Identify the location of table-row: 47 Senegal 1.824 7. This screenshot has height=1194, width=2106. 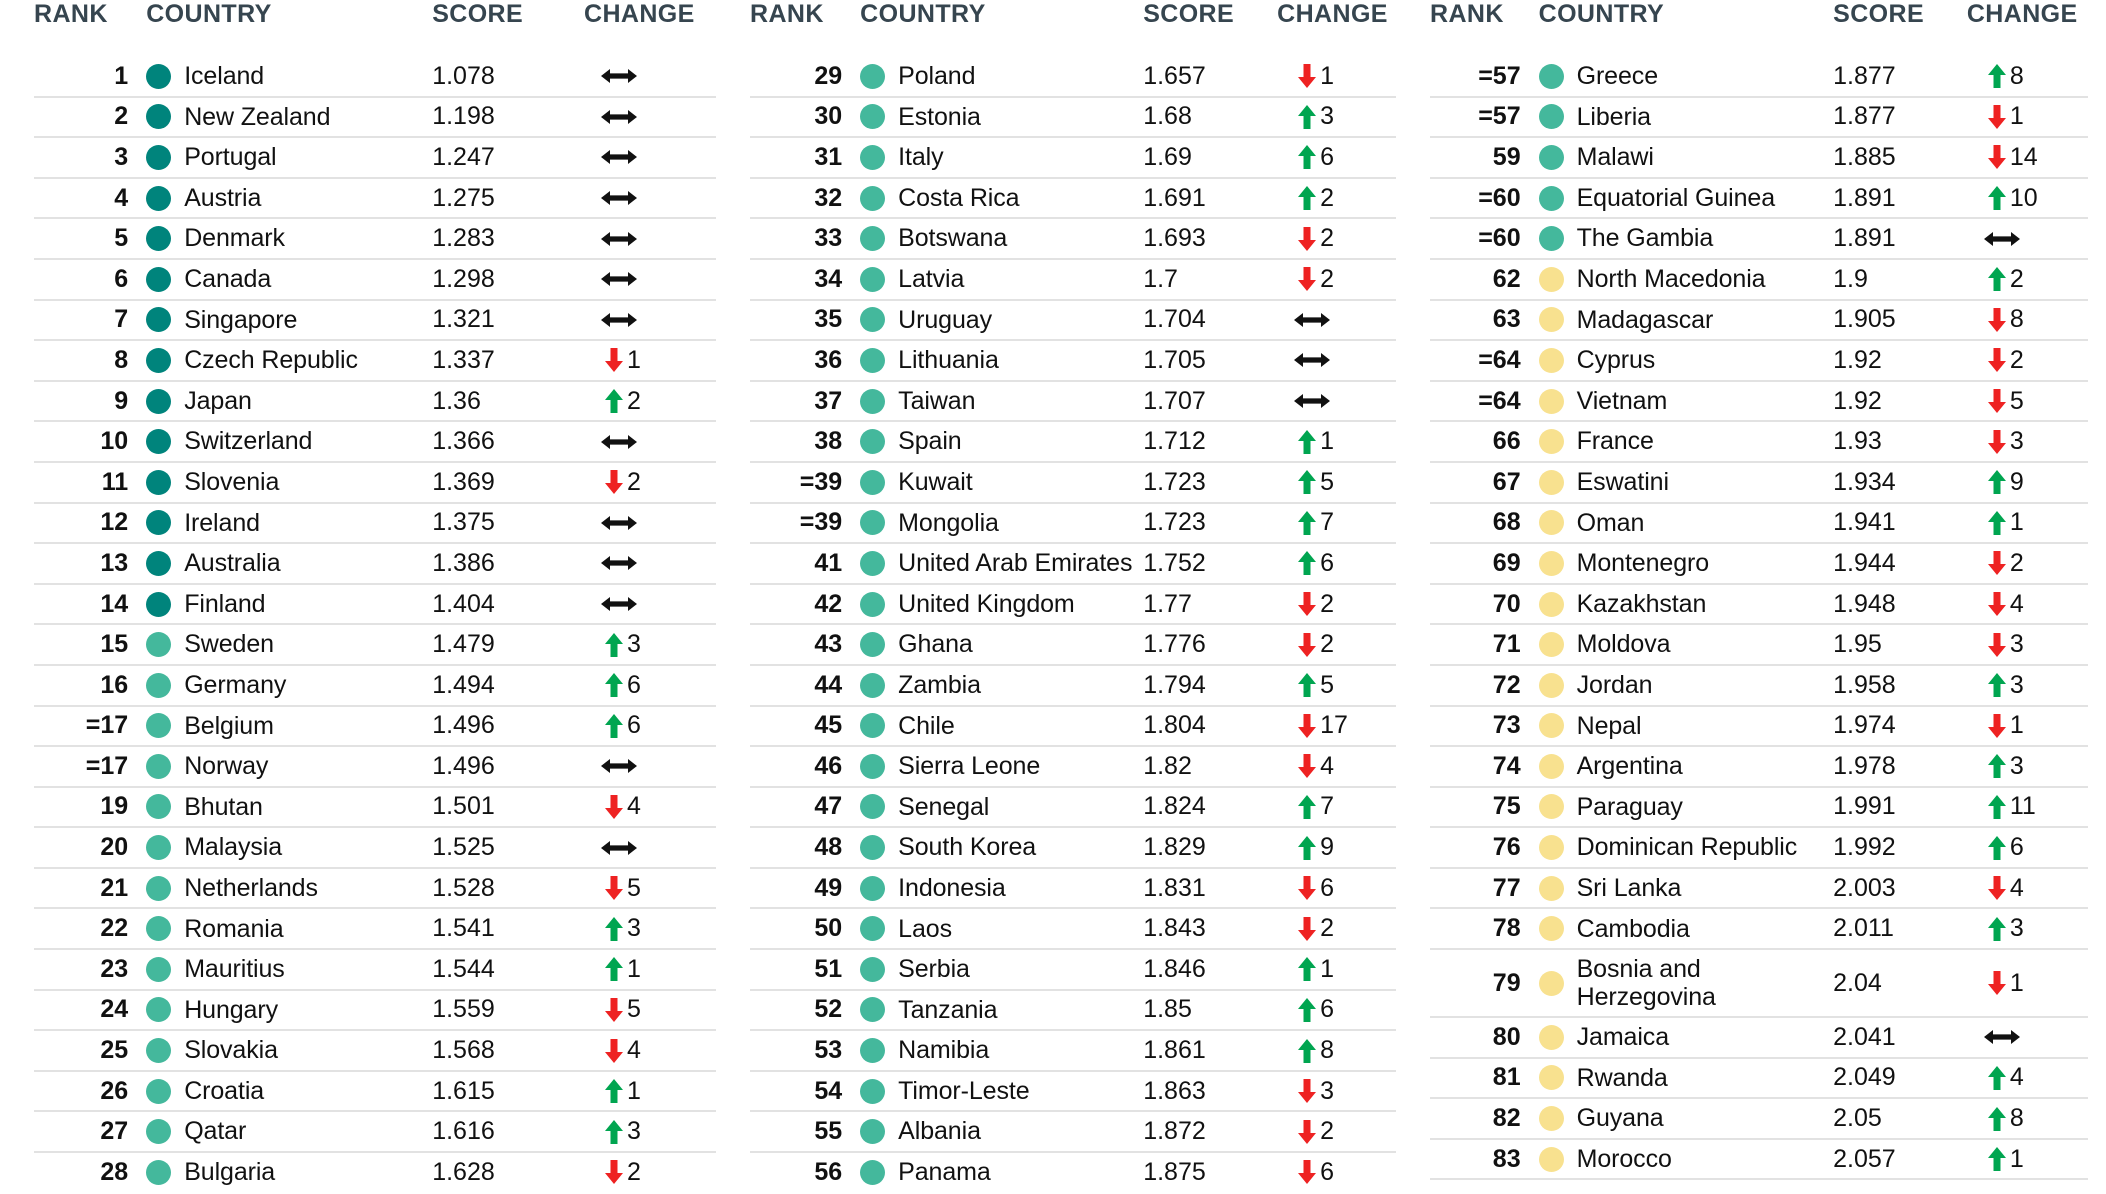
(1073, 807).